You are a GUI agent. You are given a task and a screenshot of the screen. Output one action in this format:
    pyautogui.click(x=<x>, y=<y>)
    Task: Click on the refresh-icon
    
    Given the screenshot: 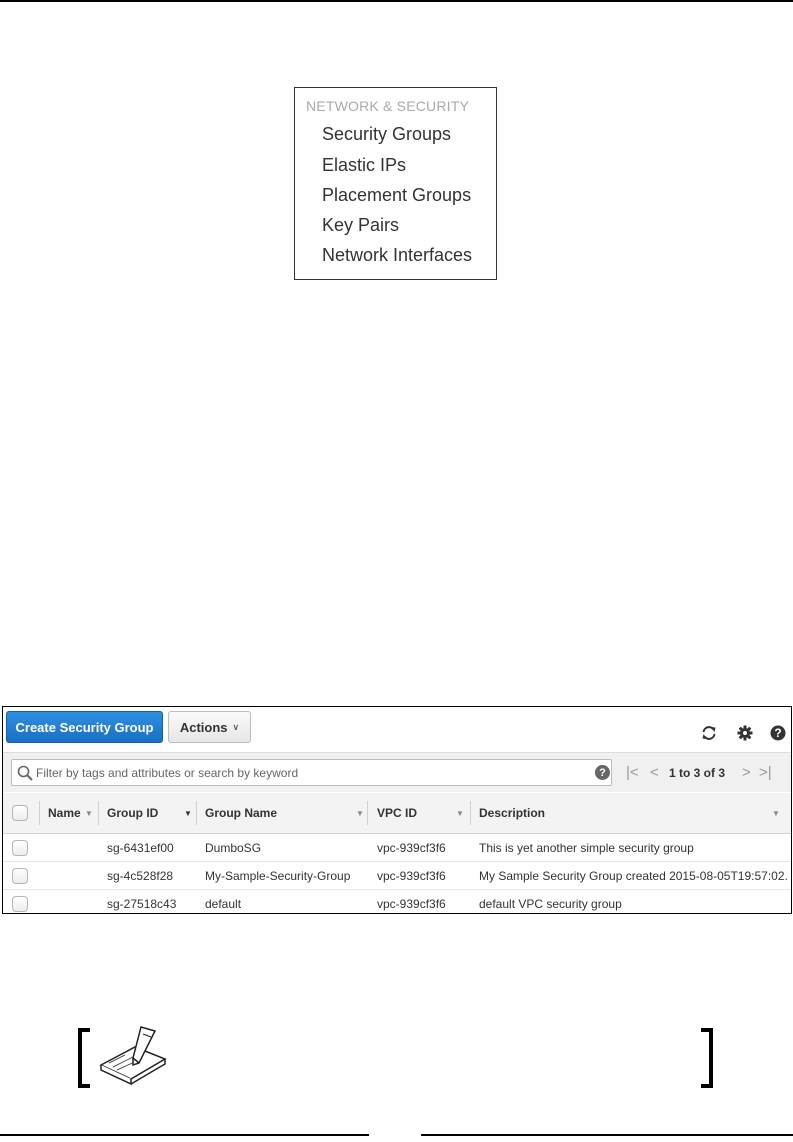 What is the action you would take?
    pyautogui.click(x=709, y=733)
    